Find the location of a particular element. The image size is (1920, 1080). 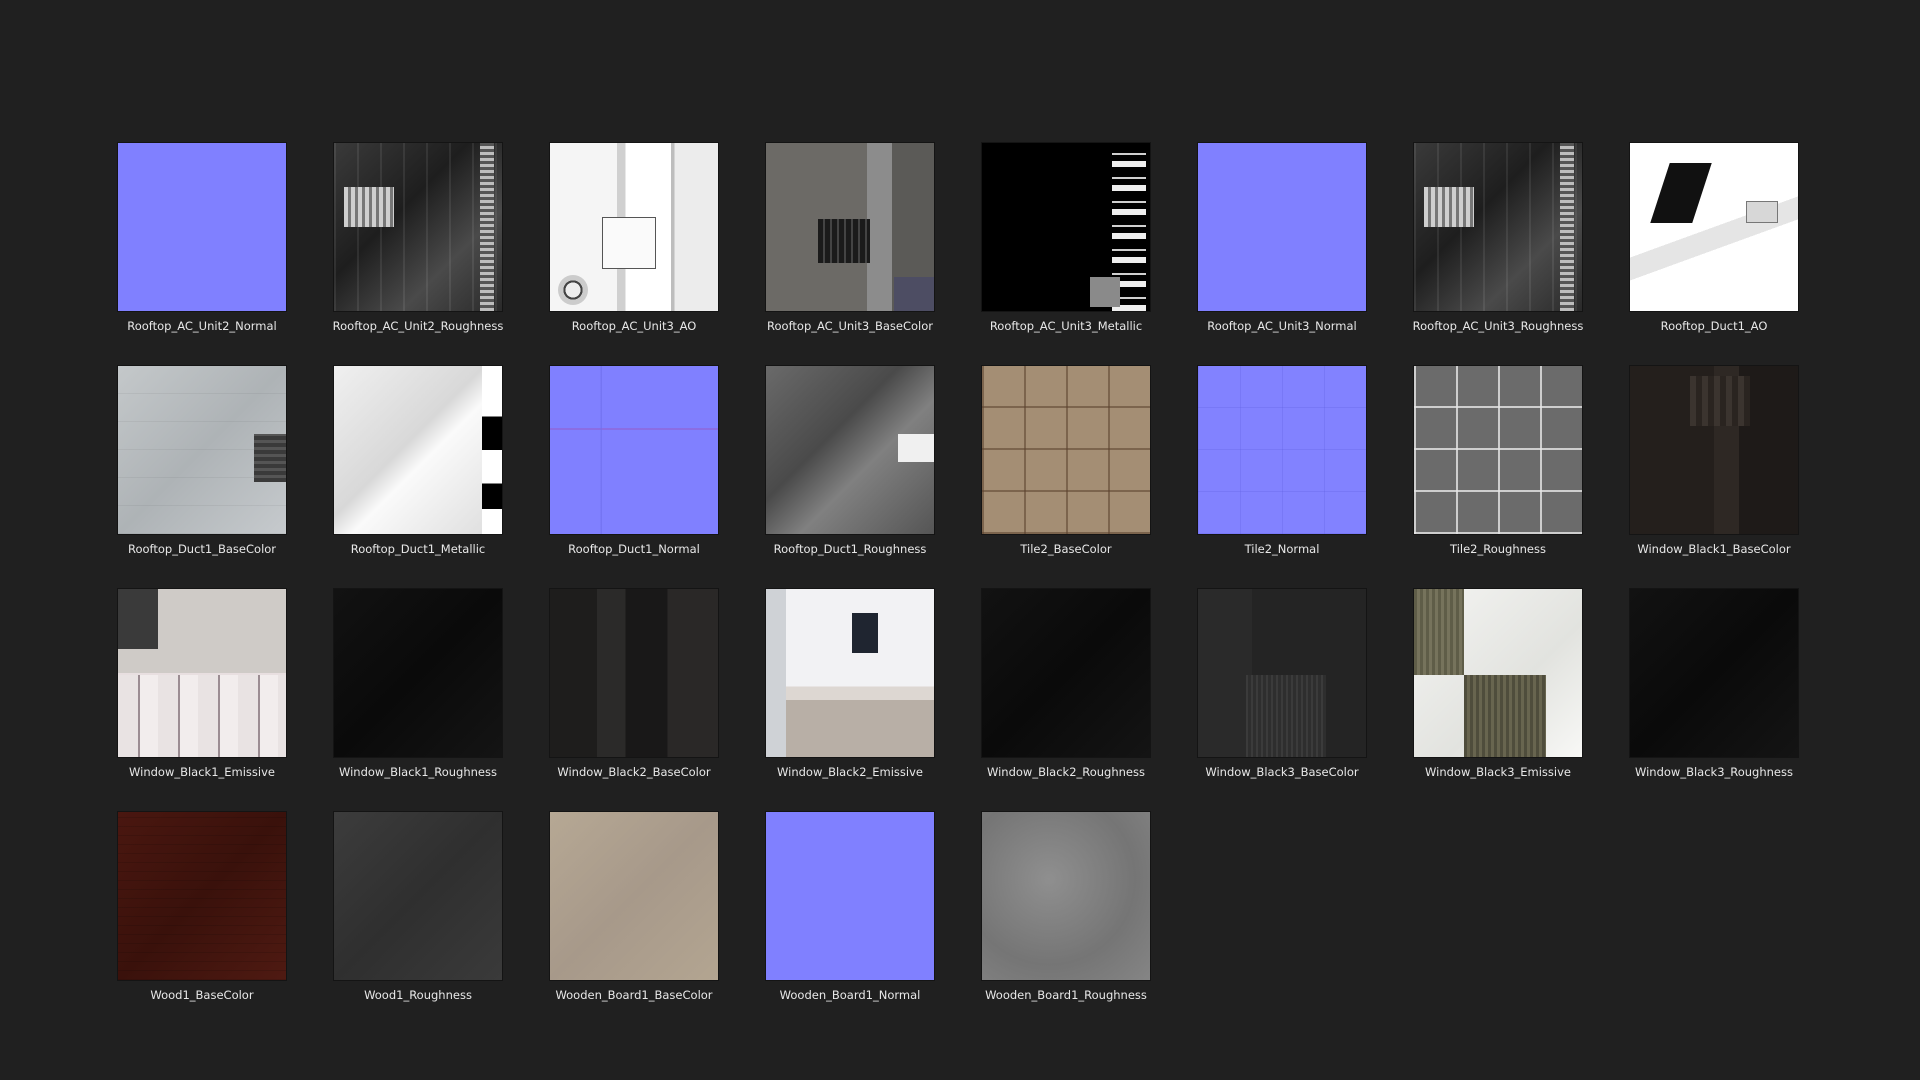

texture-file-item: Window_Black3_BaseColor is located at coordinates (1282, 684).